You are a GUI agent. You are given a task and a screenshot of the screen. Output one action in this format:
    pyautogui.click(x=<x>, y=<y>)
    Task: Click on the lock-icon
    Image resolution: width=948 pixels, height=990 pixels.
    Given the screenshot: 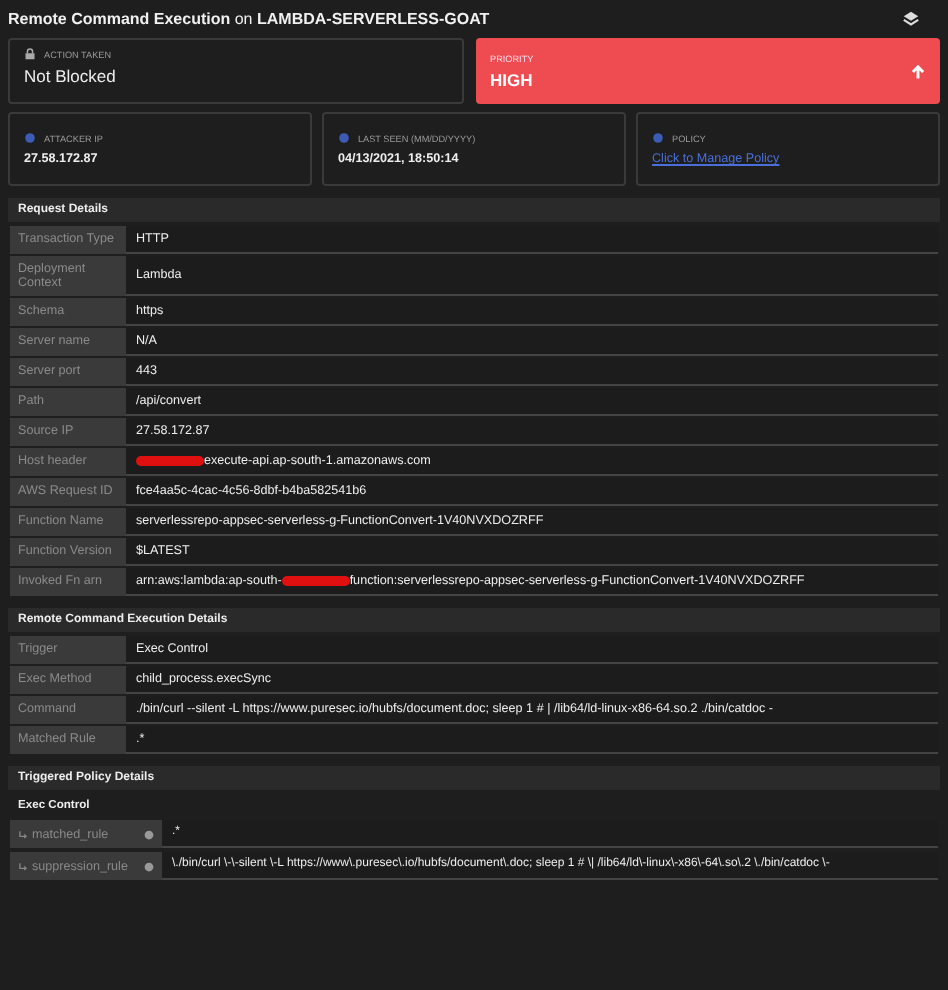 What is the action you would take?
    pyautogui.click(x=30, y=54)
    